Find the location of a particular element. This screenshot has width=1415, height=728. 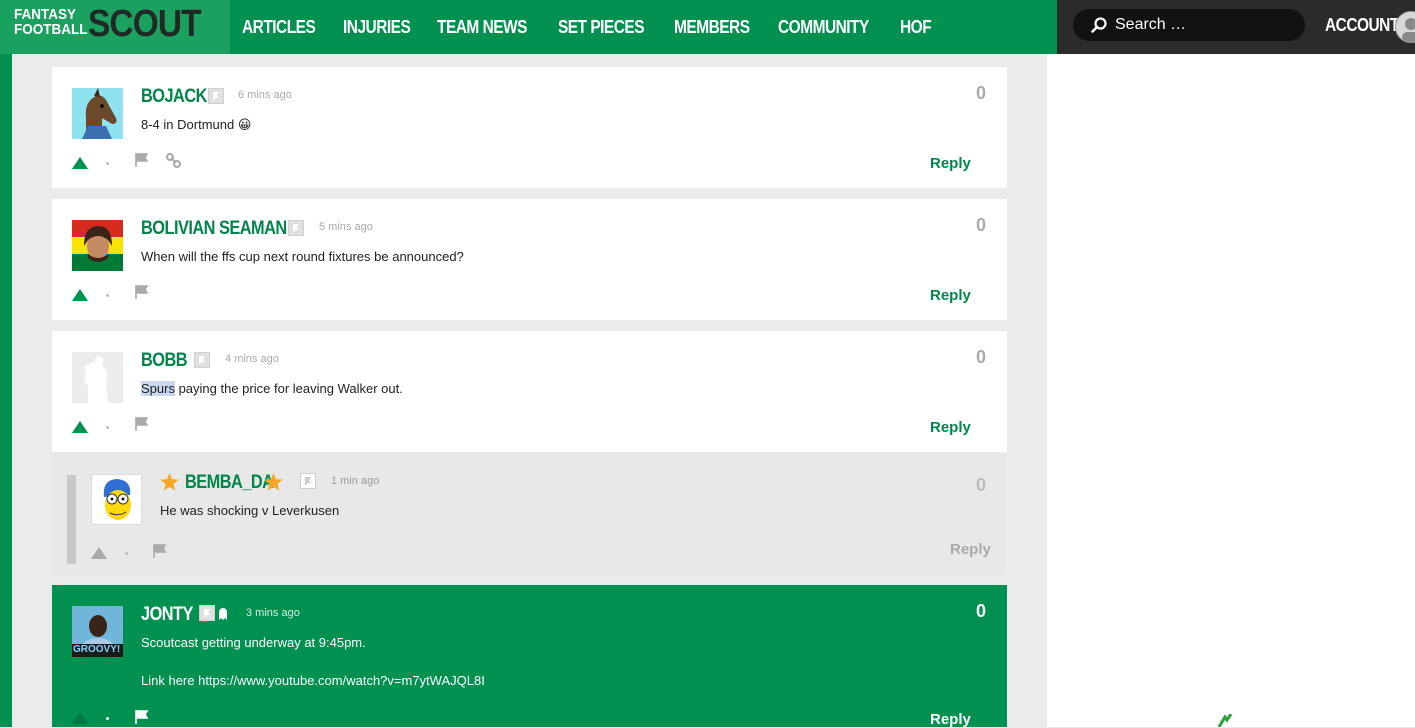

comment-username: BOJACK is located at coordinates (174, 97).